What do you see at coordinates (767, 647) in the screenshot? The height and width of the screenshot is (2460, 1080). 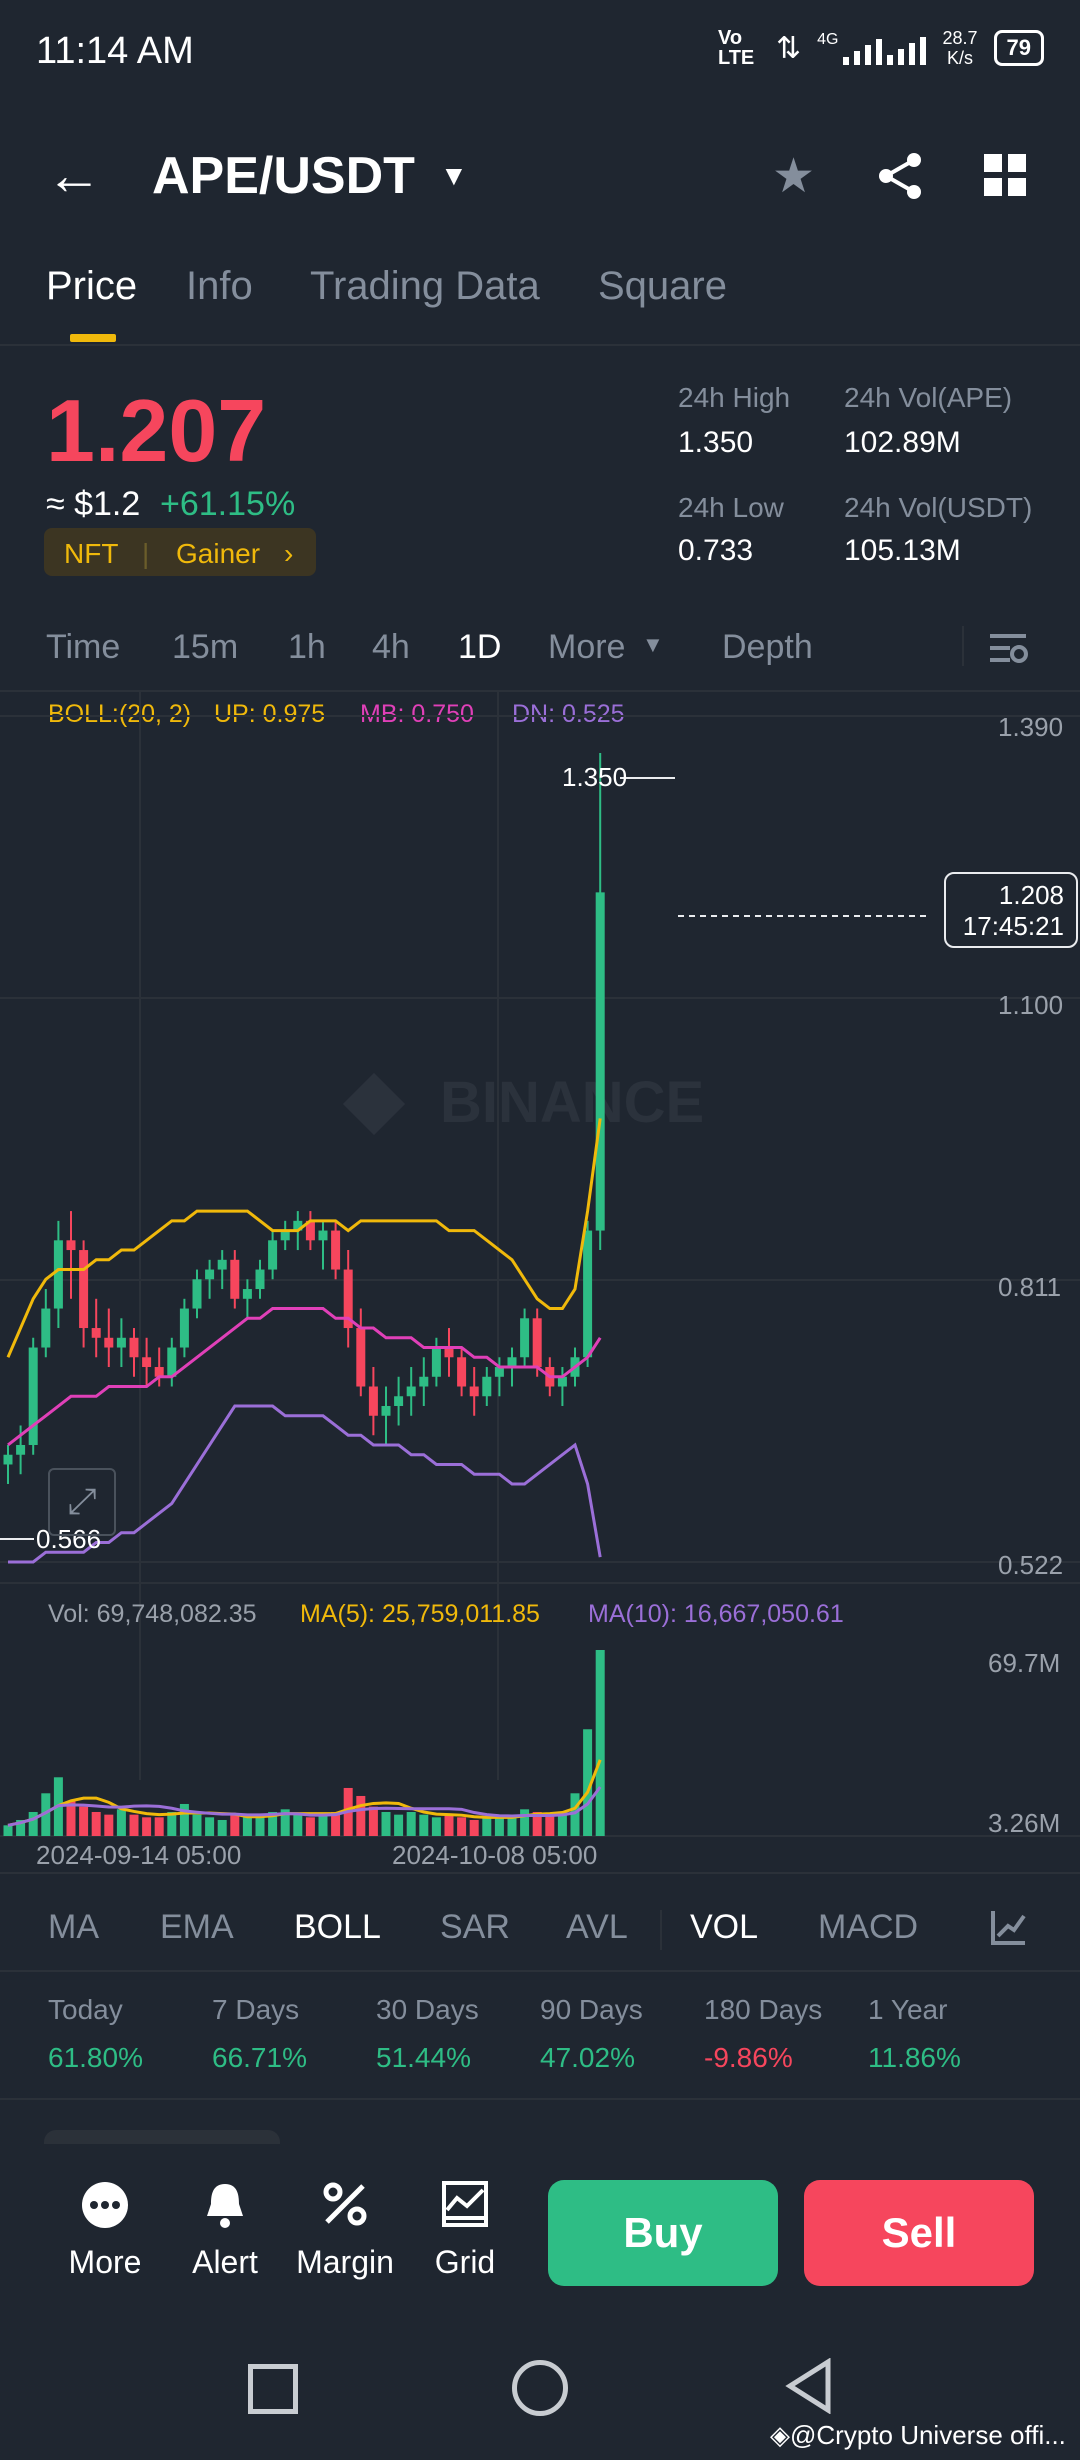 I see `tf-depth: Depth` at bounding box center [767, 647].